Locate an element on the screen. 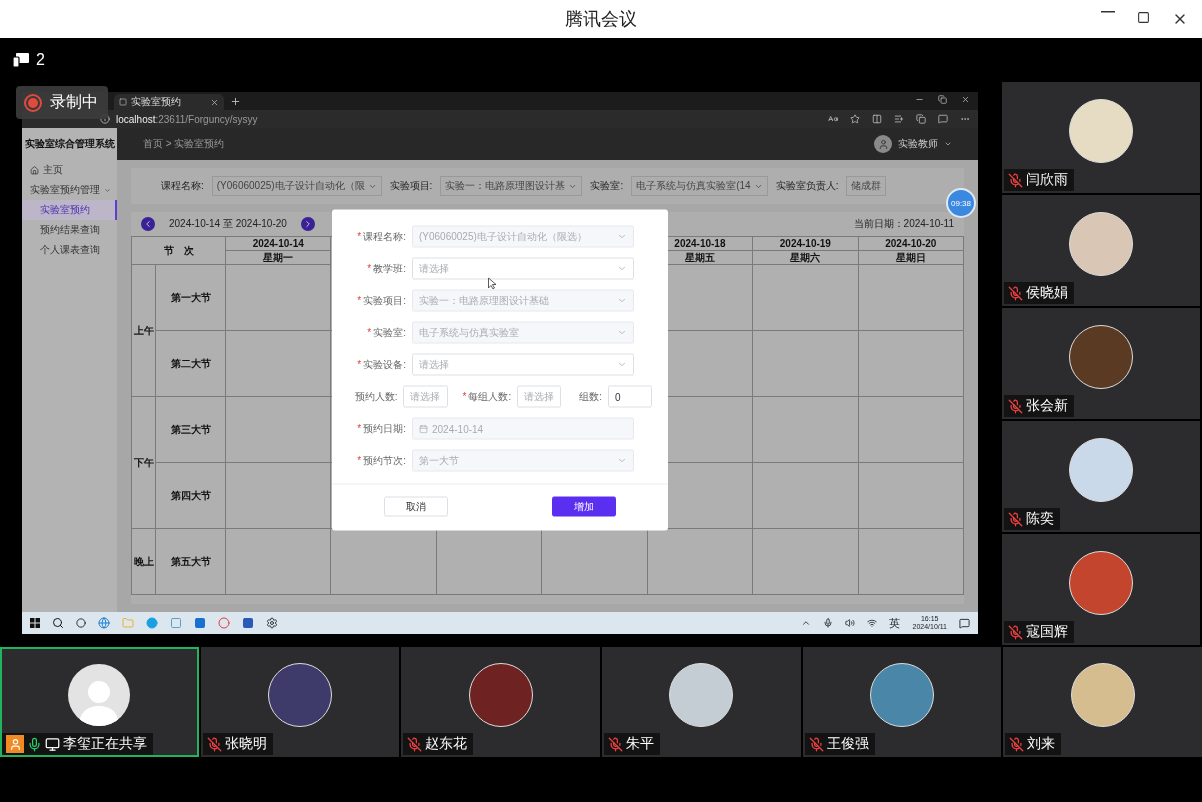 The height and width of the screenshot is (802, 1202). app-title: 实验室综合管理系统 is located at coordinates (69, 144).